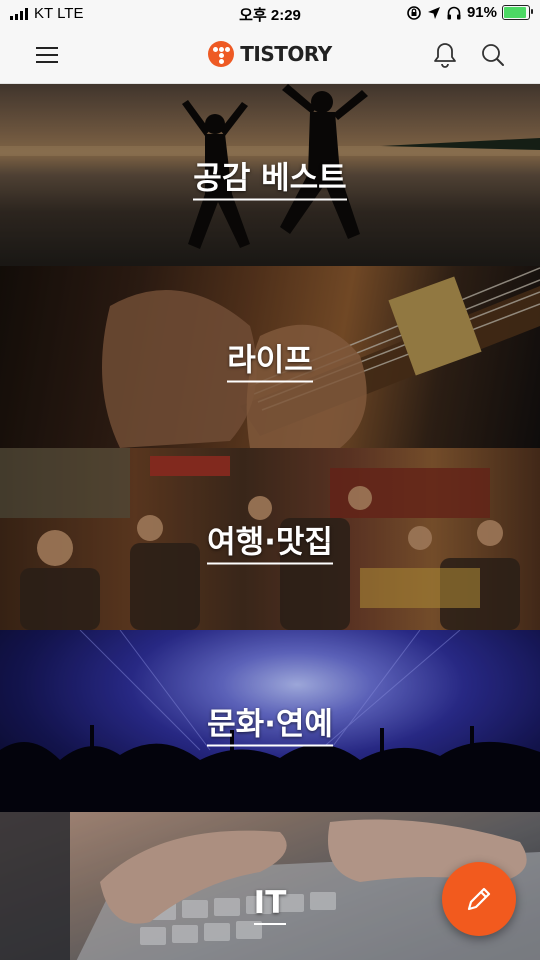 This screenshot has height=960, width=540. I want to click on bell-icon, so click(445, 55).